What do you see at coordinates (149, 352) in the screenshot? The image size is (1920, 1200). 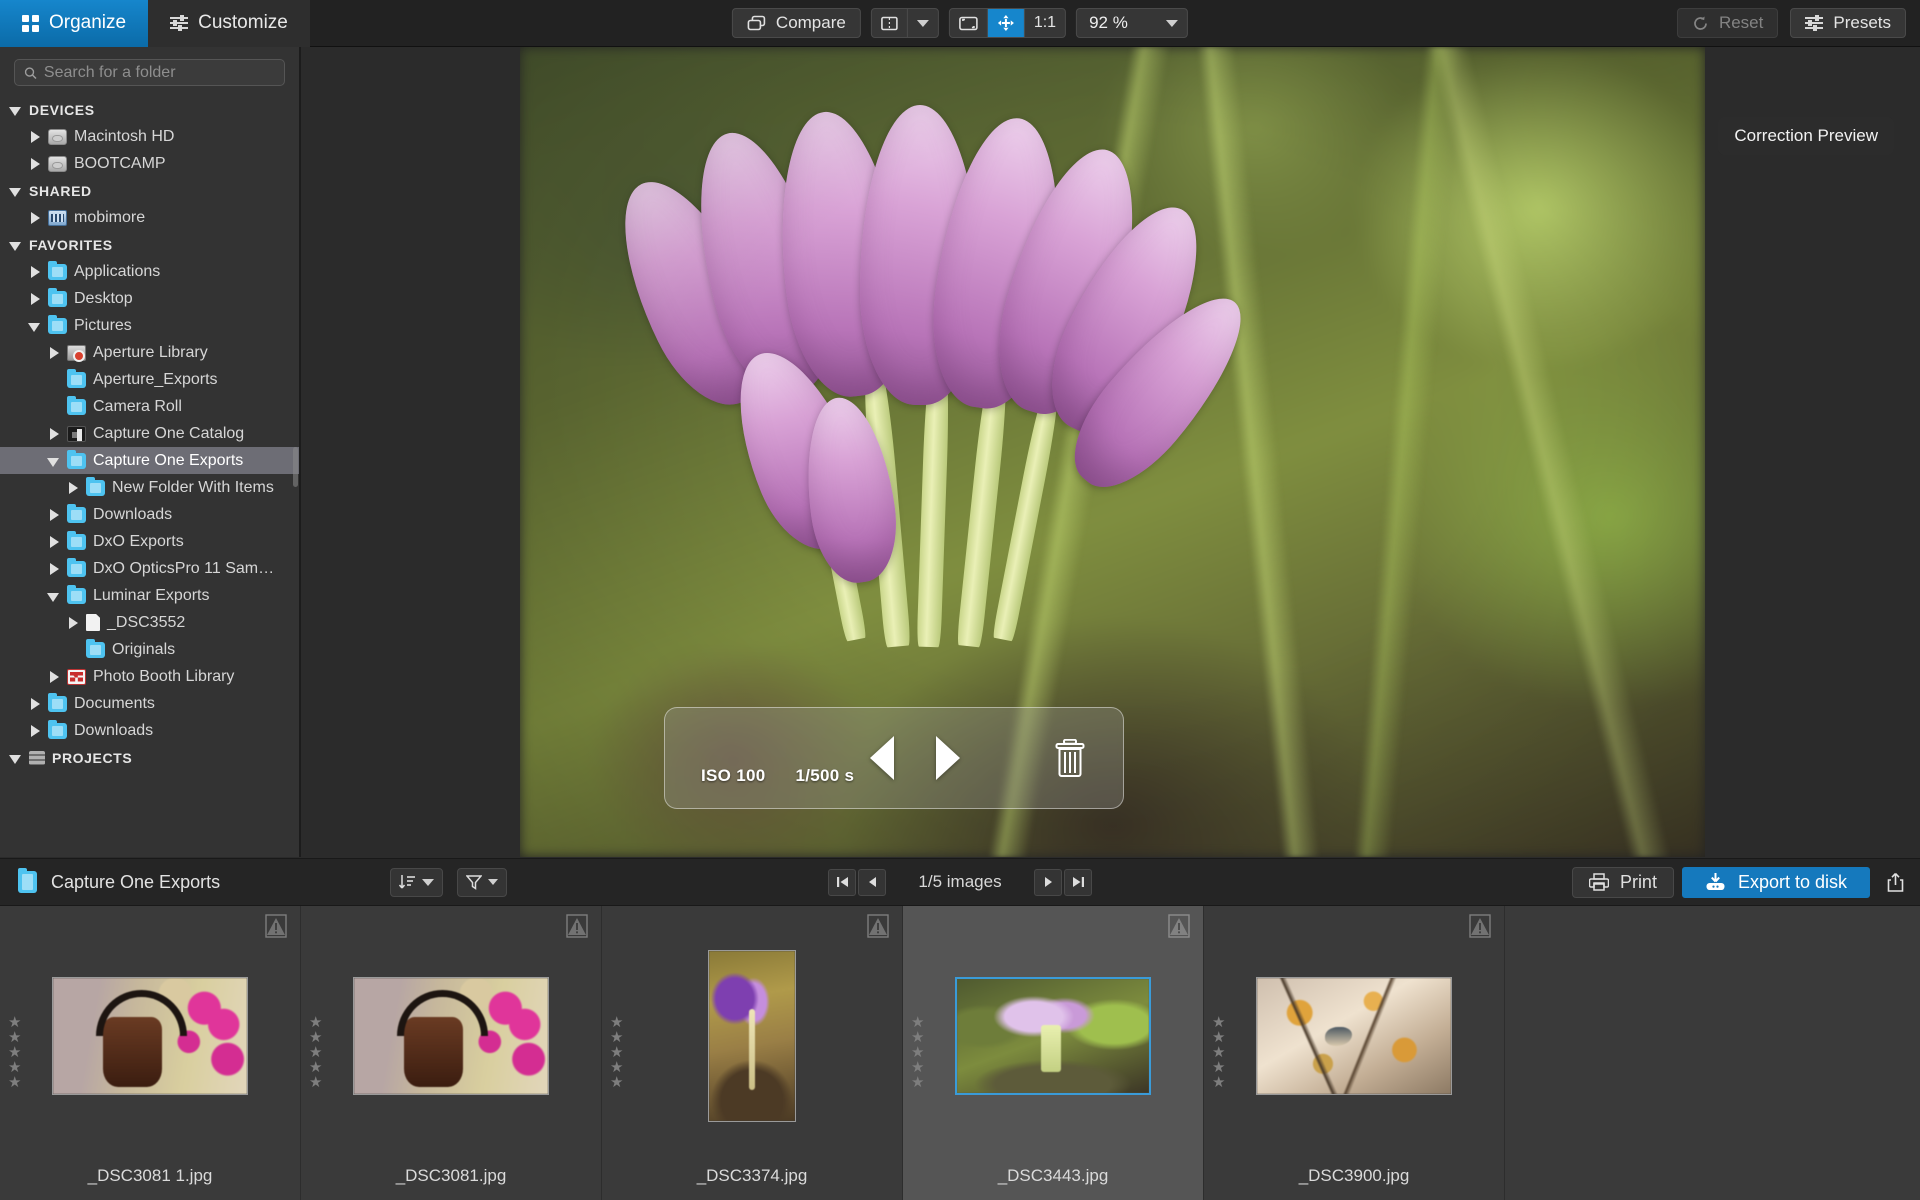 I see `tree-item-aperture-library: Aperture Library` at bounding box center [149, 352].